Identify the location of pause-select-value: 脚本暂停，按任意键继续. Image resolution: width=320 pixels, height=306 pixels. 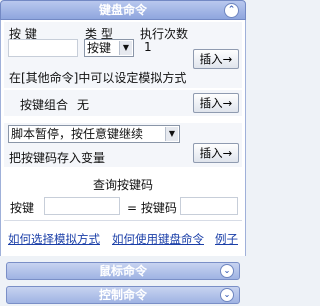
(77, 134).